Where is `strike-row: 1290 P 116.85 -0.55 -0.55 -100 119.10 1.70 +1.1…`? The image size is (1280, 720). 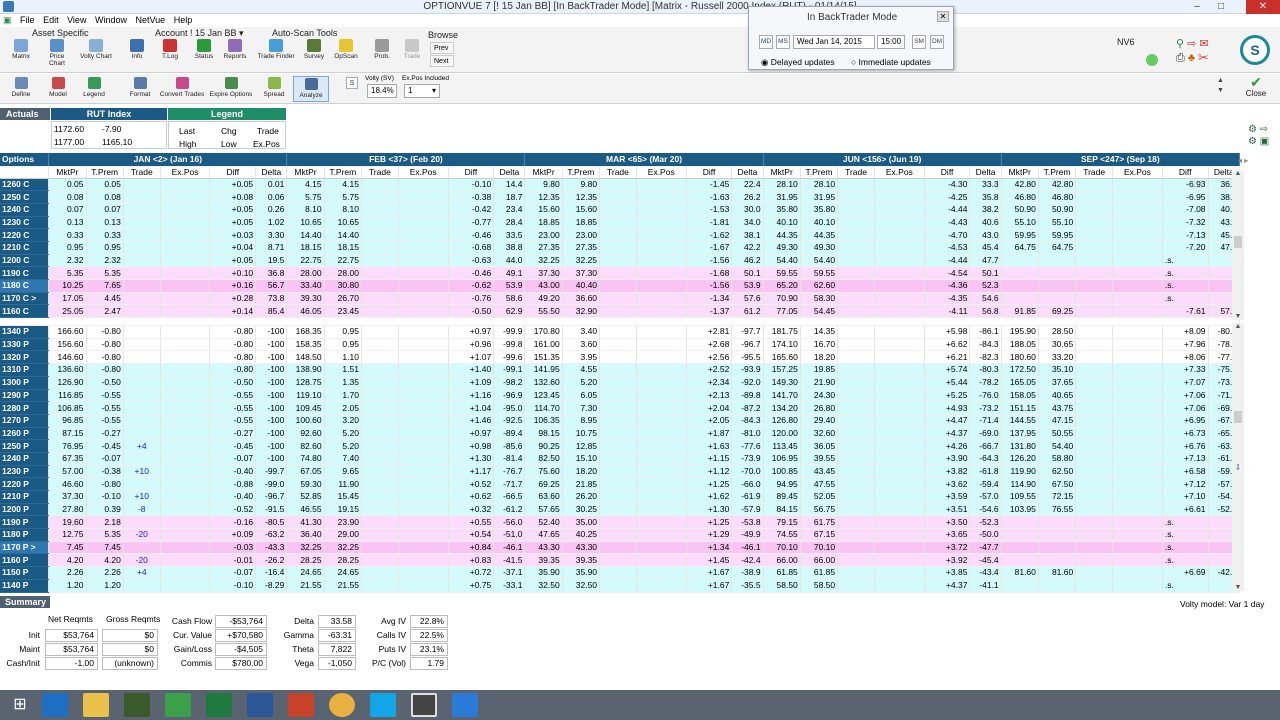 strike-row: 1290 P 116.85 -0.55 -0.55 -100 119.10 1.70 +1.1… is located at coordinates (620, 396).